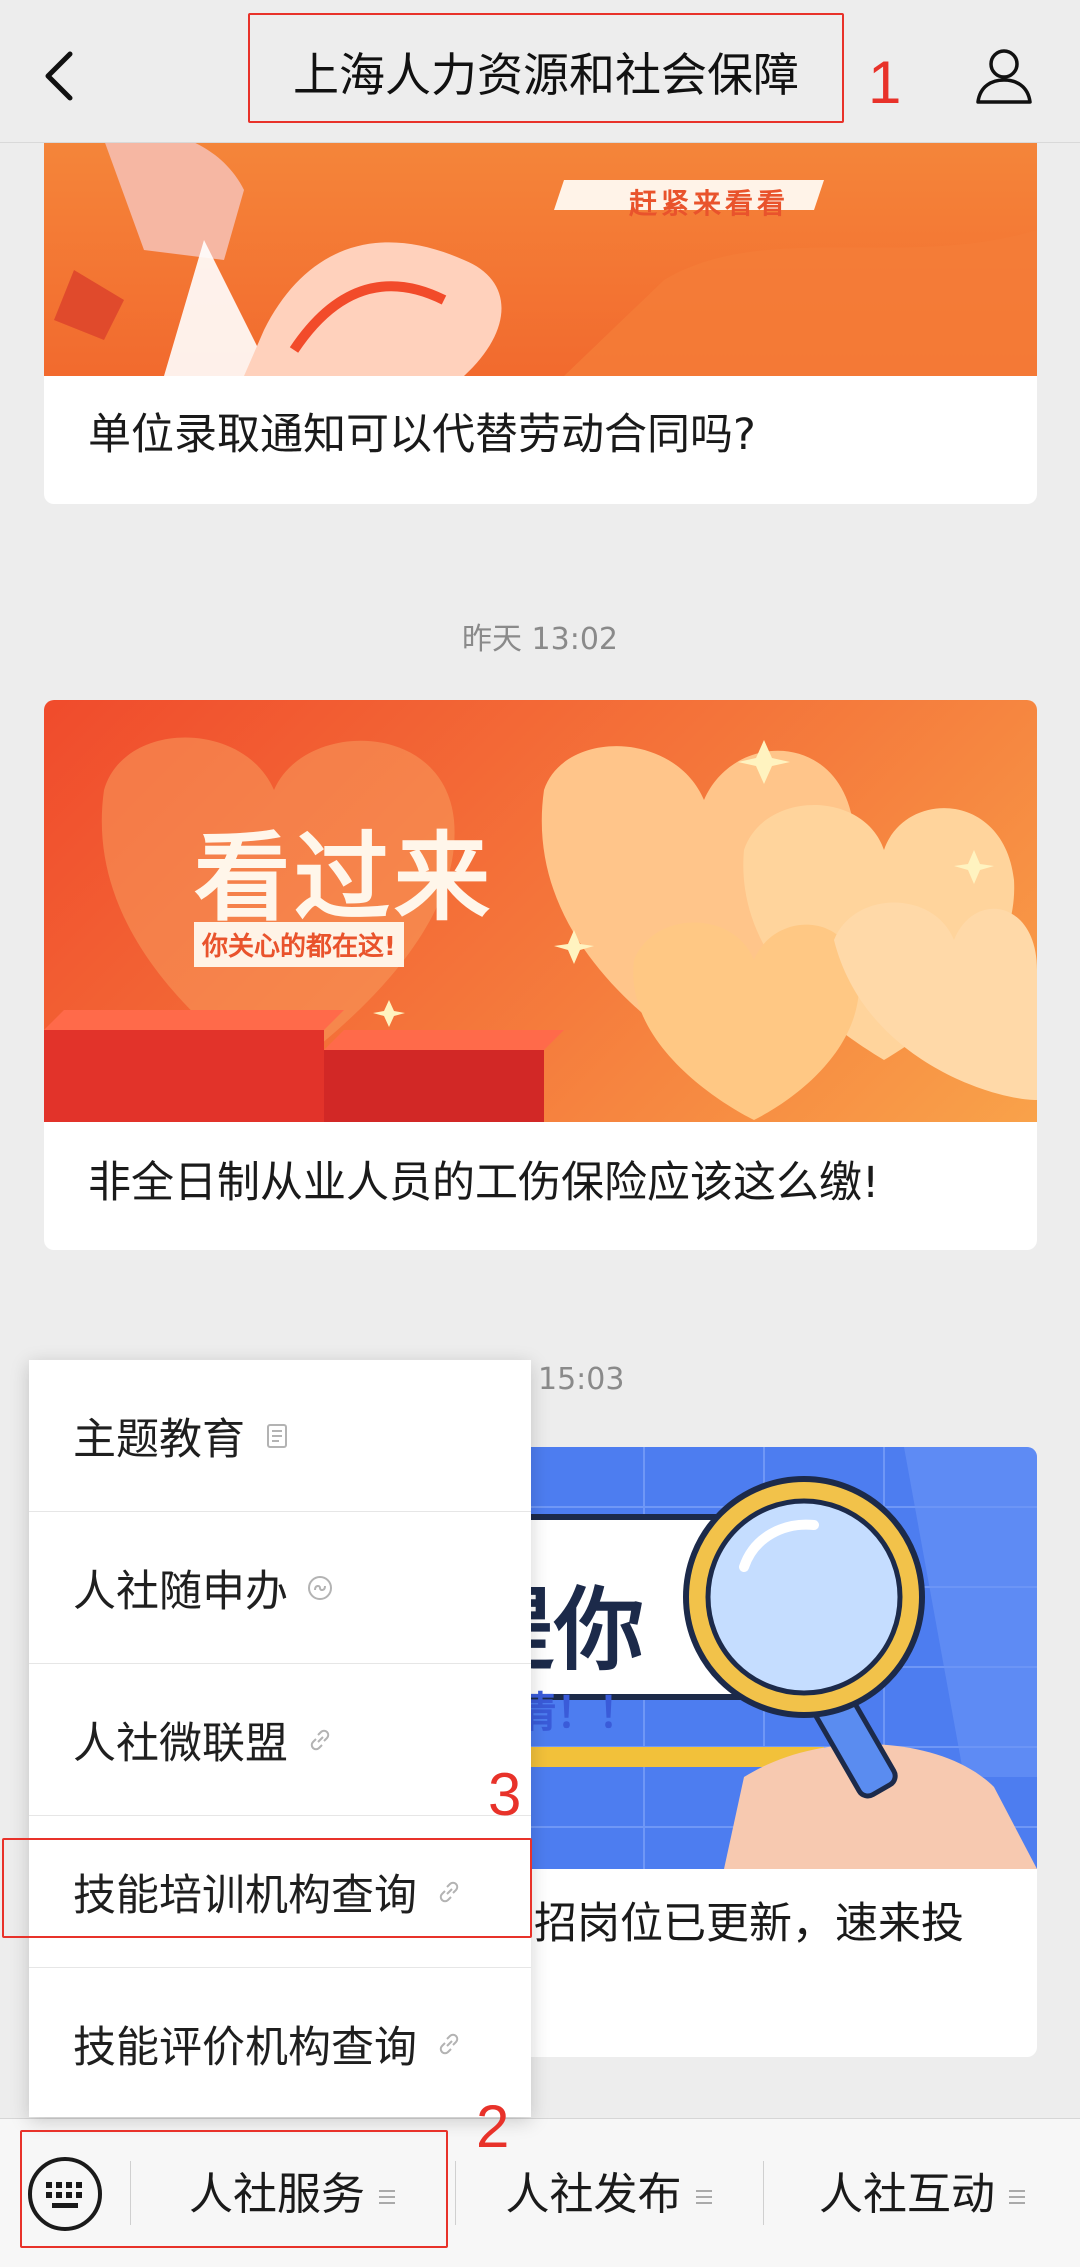 The width and height of the screenshot is (1080, 2267). I want to click on annotation-number-2: 2, so click(493, 2126).